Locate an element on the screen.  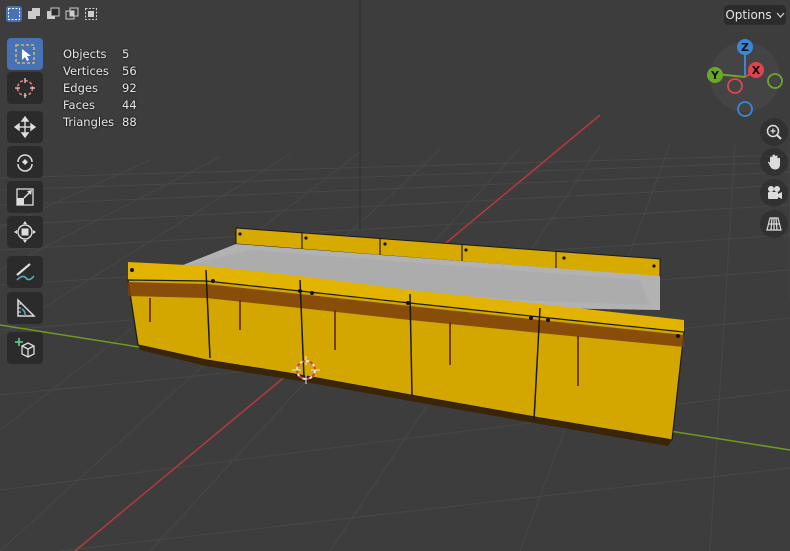
stat-value: 56 is located at coordinates (129, 71).